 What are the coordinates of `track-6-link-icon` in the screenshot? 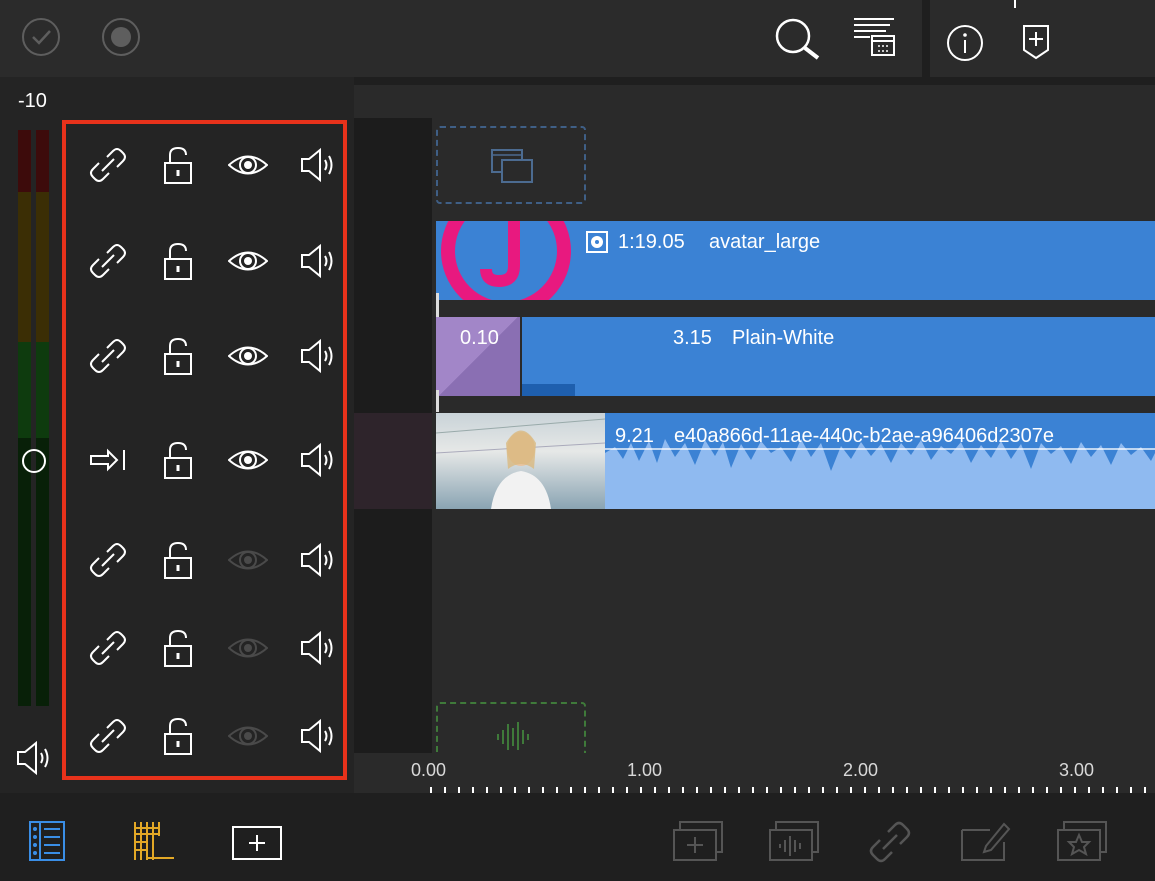 It's located at (108, 648).